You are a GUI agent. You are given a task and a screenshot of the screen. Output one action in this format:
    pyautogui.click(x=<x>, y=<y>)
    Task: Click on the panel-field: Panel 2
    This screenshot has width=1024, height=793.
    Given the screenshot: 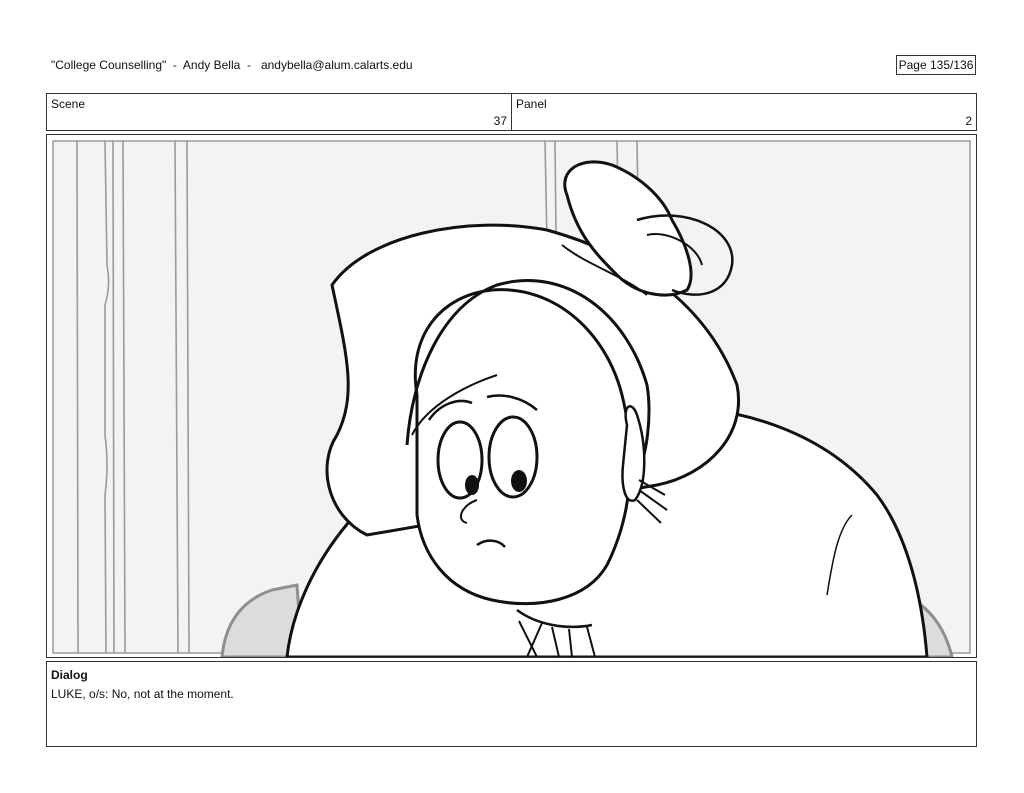 What is the action you would take?
    pyautogui.click(x=744, y=112)
    